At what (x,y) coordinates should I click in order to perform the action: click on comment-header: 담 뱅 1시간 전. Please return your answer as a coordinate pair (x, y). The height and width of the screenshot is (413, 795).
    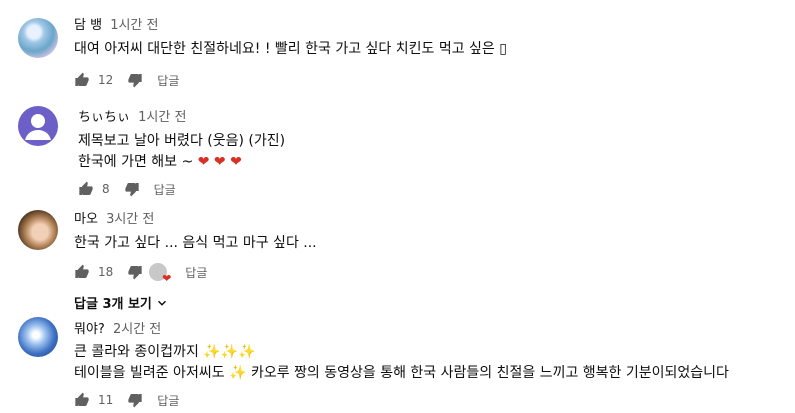
    Looking at the image, I should click on (116, 23).